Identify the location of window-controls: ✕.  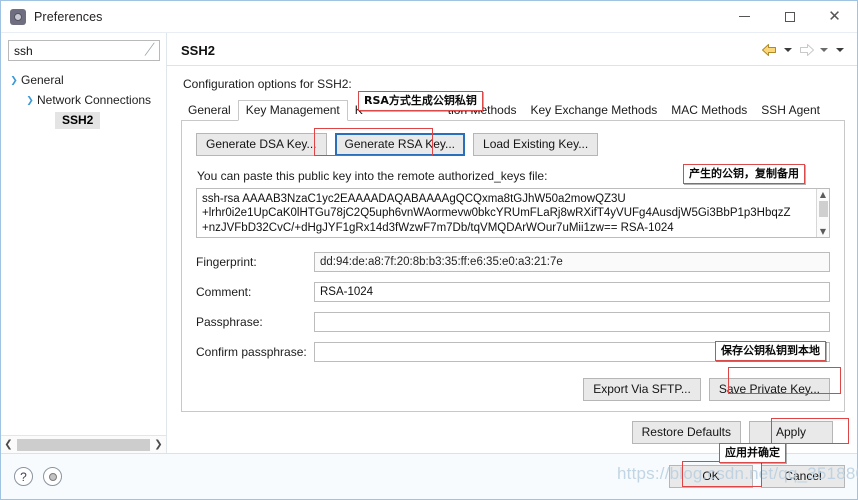
(789, 16).